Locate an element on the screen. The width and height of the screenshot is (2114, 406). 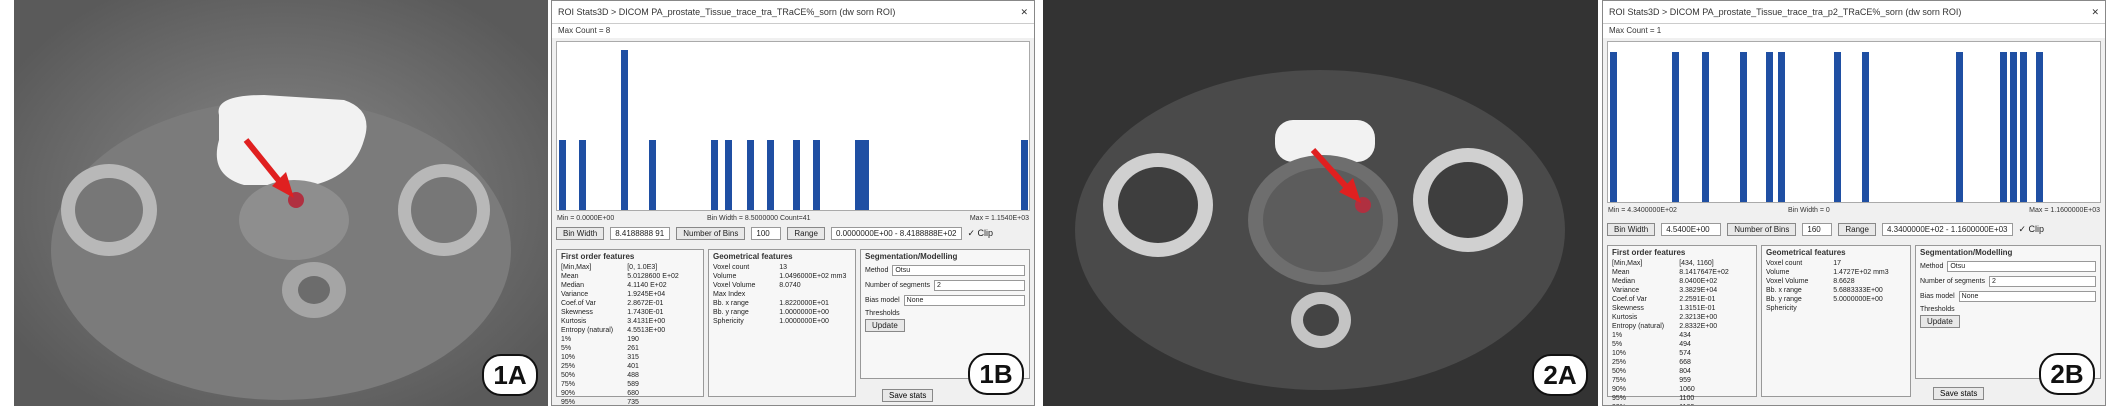
feature-row: Median 8.0400E+02 is located at coordinates (1682, 281).